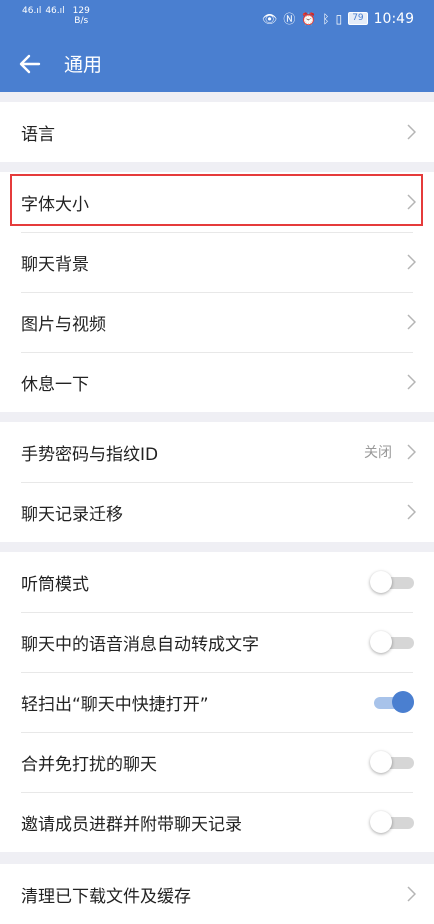 This screenshot has width=434, height=924. Describe the element at coordinates (72, 514) in the screenshot. I see `row-label: 聊天记录迁移` at that location.